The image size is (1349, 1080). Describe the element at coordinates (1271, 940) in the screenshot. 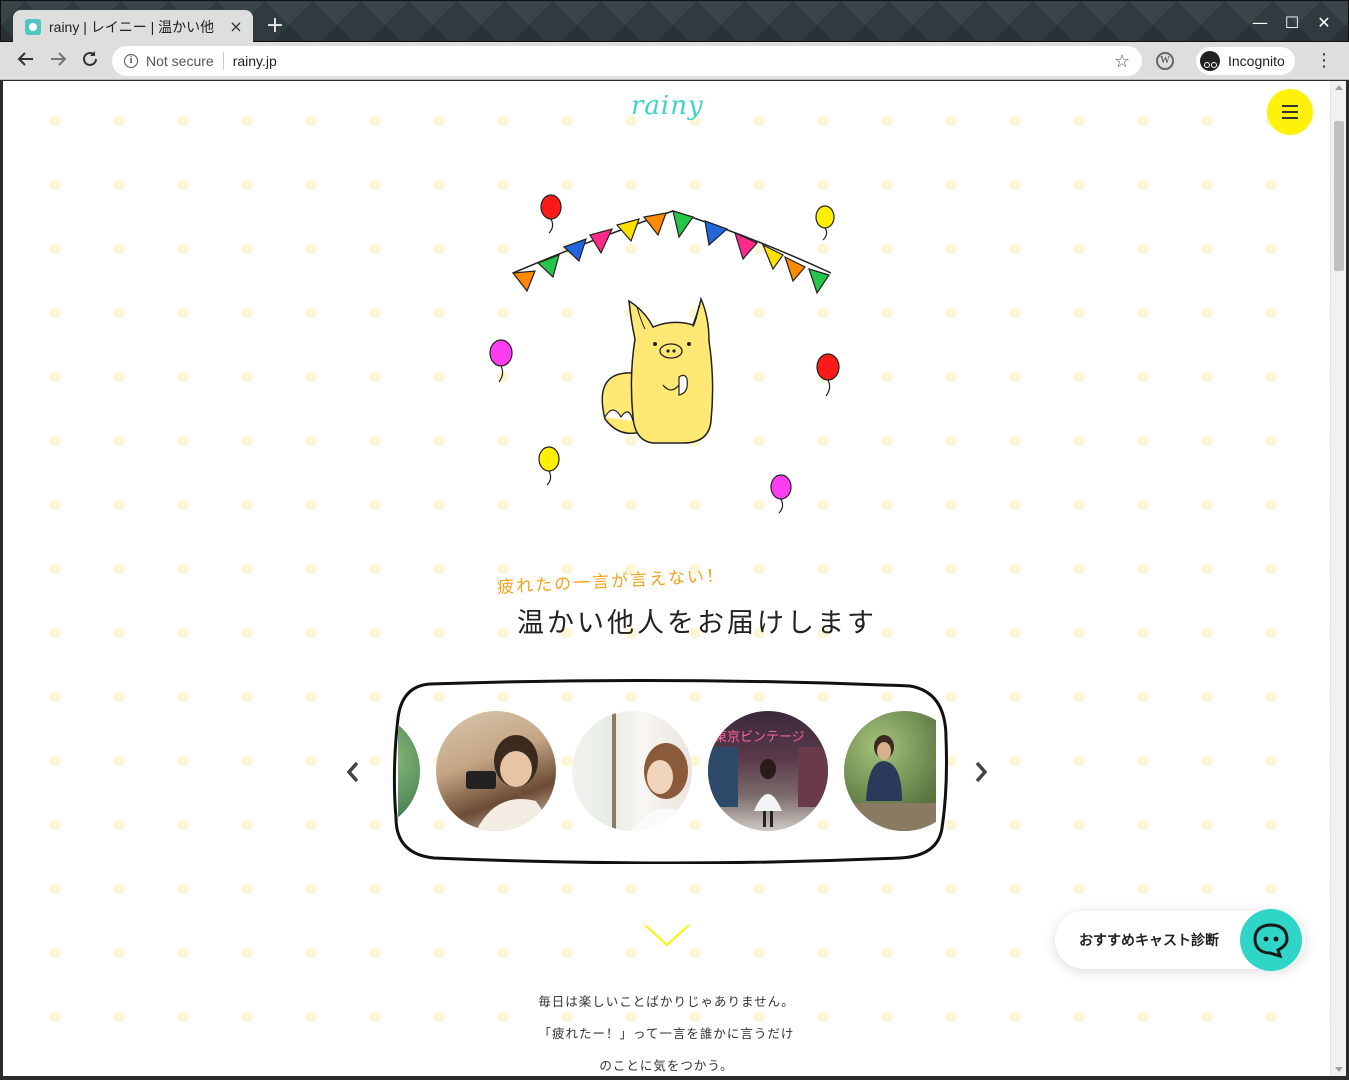

I see `chat-bubble-icon` at that location.